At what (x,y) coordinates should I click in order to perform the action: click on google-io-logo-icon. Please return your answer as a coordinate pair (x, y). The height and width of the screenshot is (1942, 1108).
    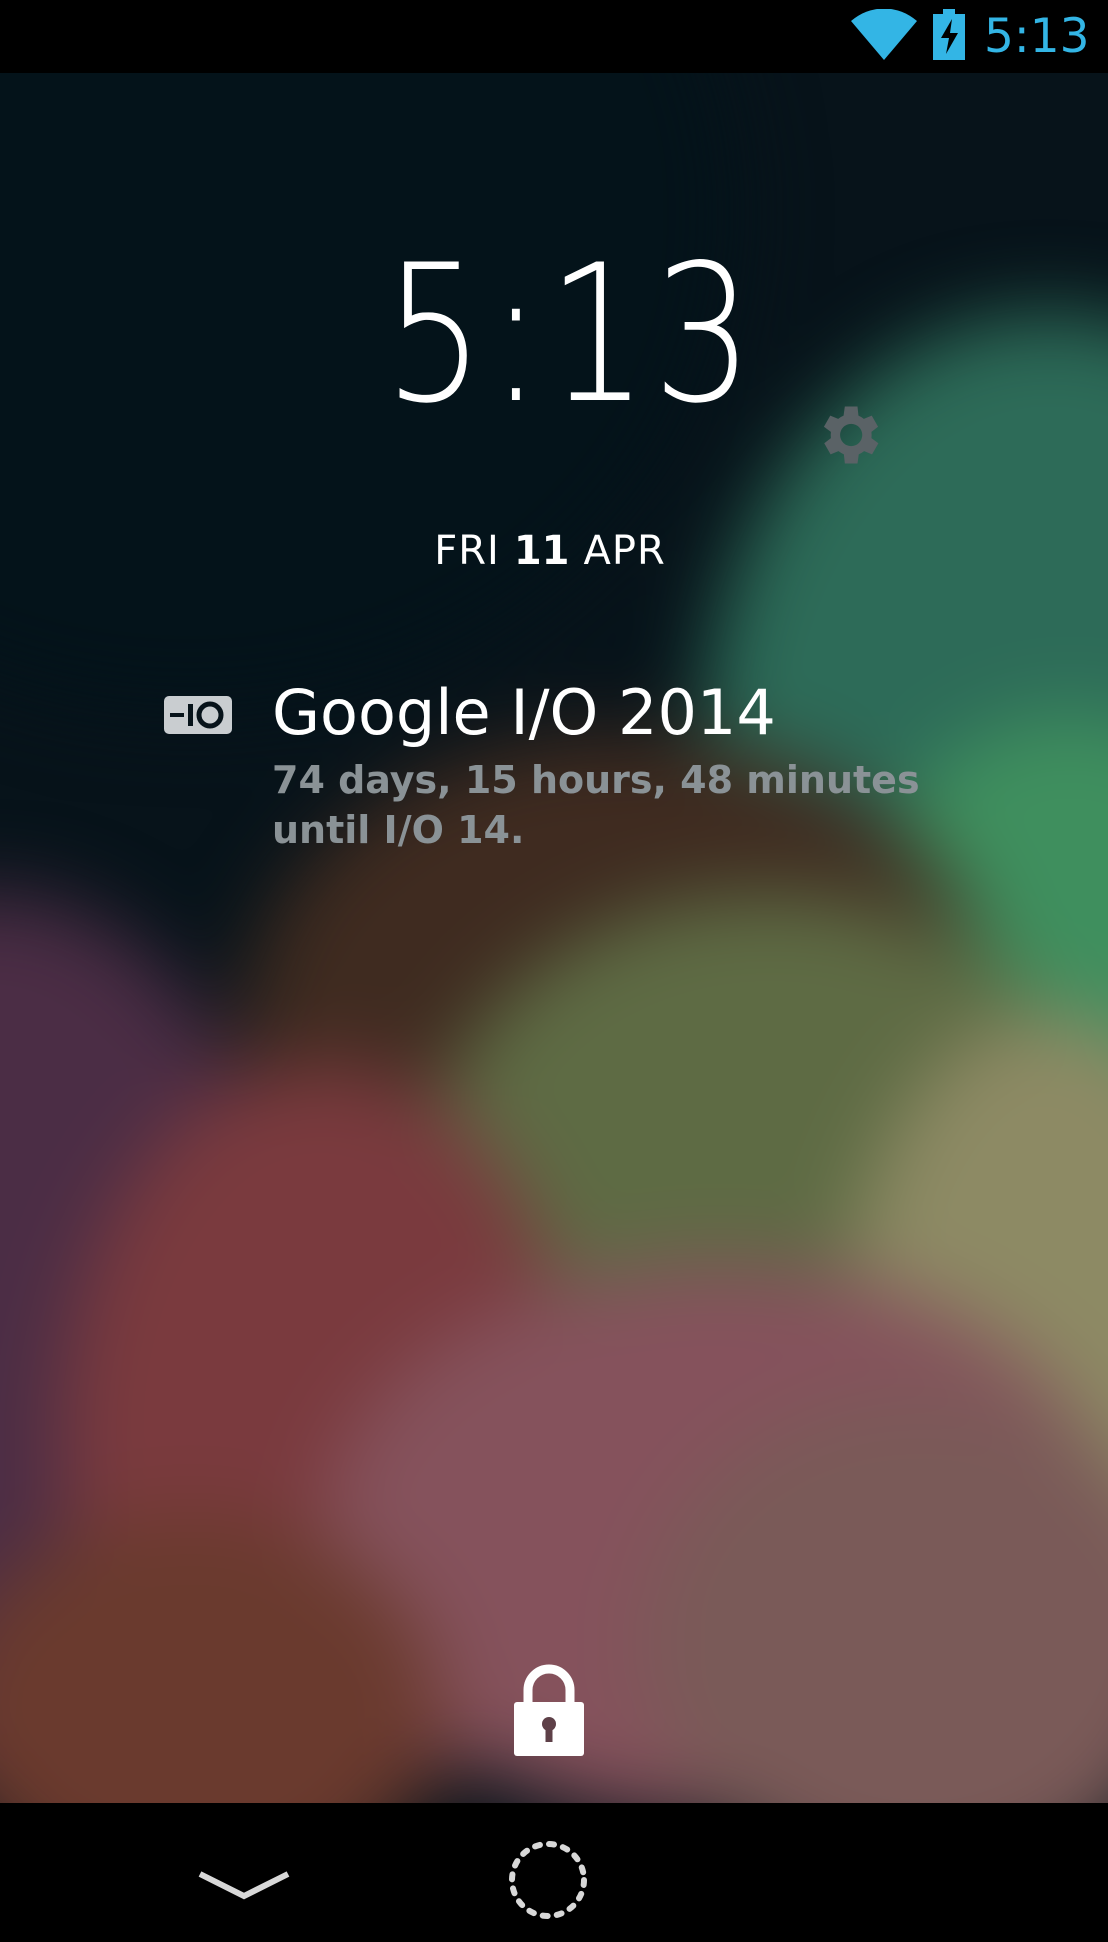
    Looking at the image, I should click on (198, 715).